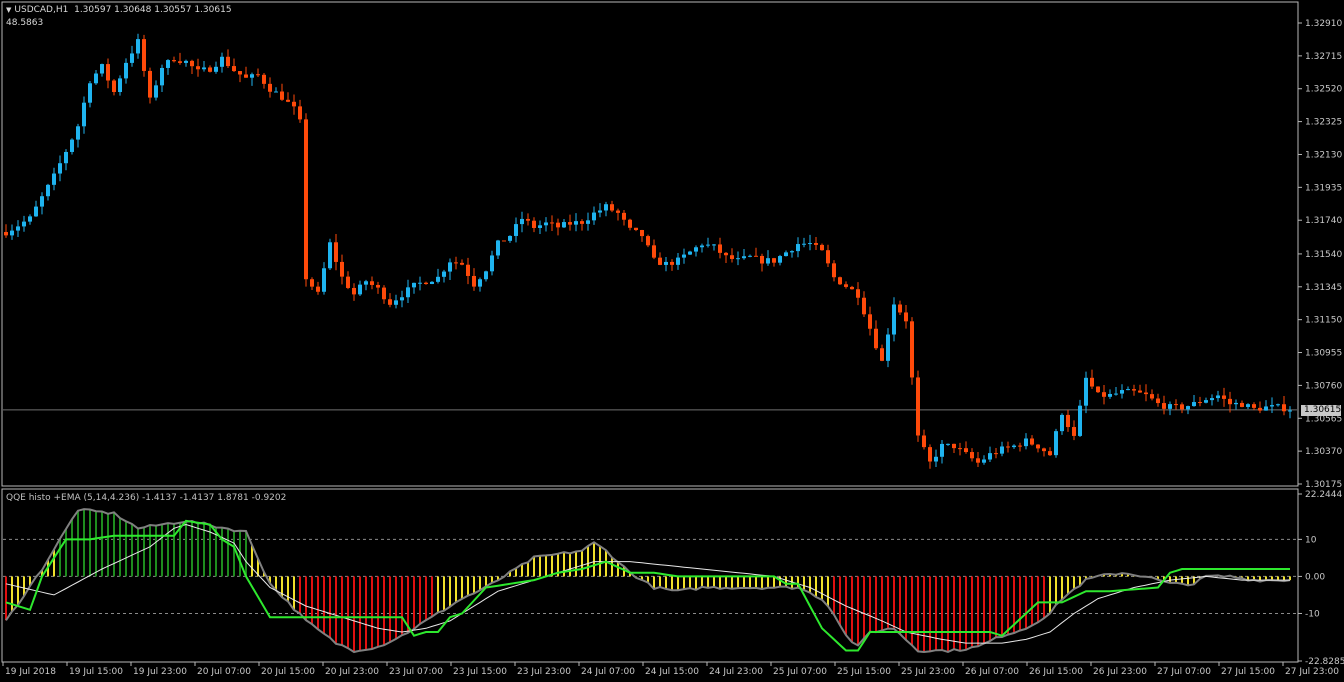 Image resolution: width=1344 pixels, height=682 pixels. I want to click on indicator-tick-label: 0.00, so click(1315, 577).